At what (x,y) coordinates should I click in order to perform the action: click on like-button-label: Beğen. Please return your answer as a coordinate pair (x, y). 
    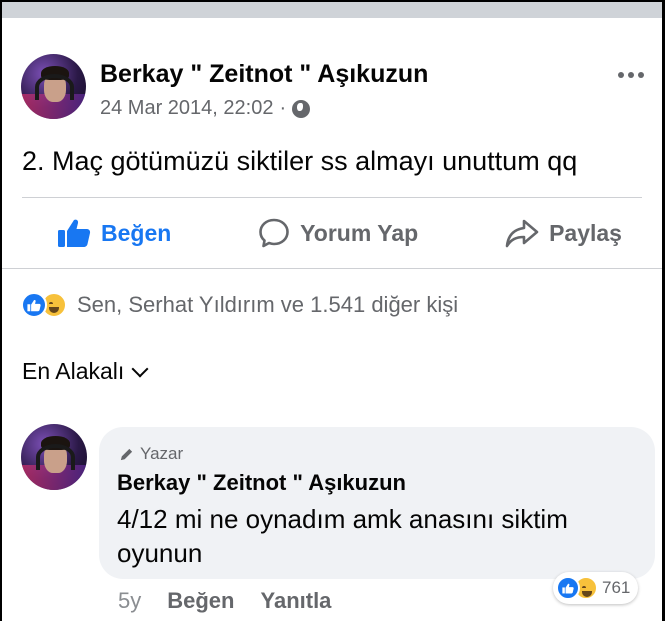
    Looking at the image, I should click on (136, 232).